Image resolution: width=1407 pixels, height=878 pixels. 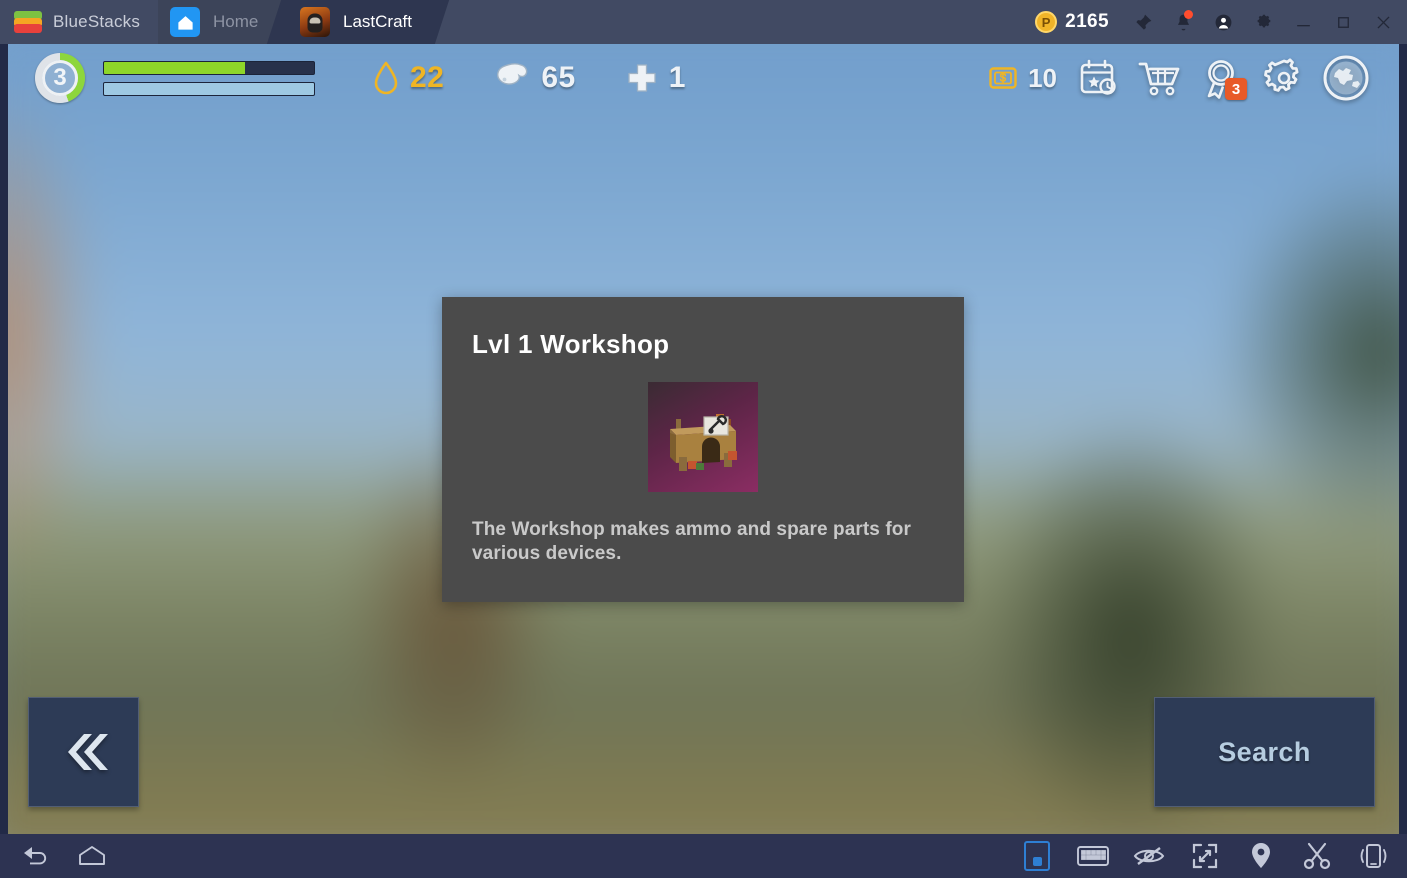 I want to click on account-button, so click(x=1223, y=22).